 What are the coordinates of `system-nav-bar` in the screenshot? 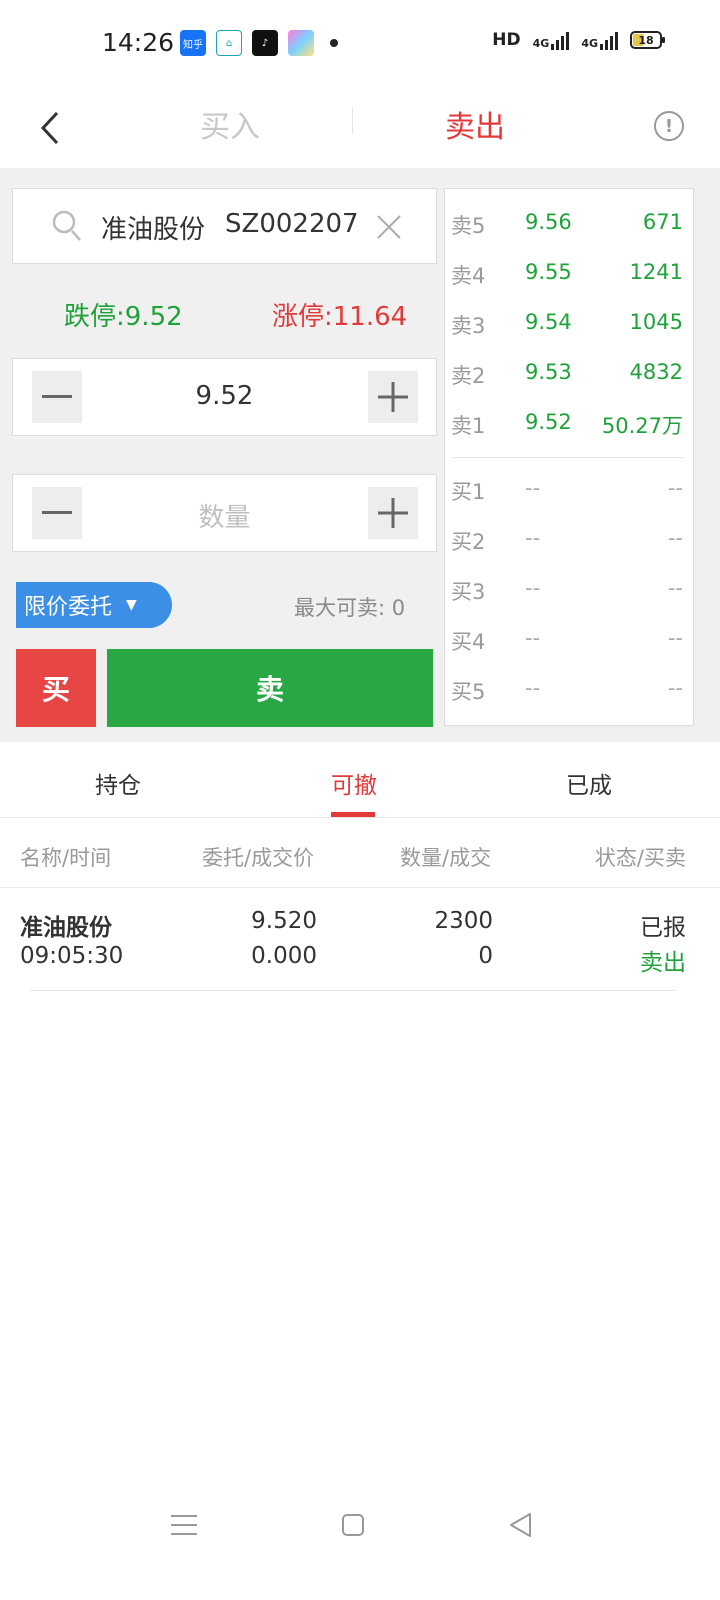 It's located at (360, 1525).